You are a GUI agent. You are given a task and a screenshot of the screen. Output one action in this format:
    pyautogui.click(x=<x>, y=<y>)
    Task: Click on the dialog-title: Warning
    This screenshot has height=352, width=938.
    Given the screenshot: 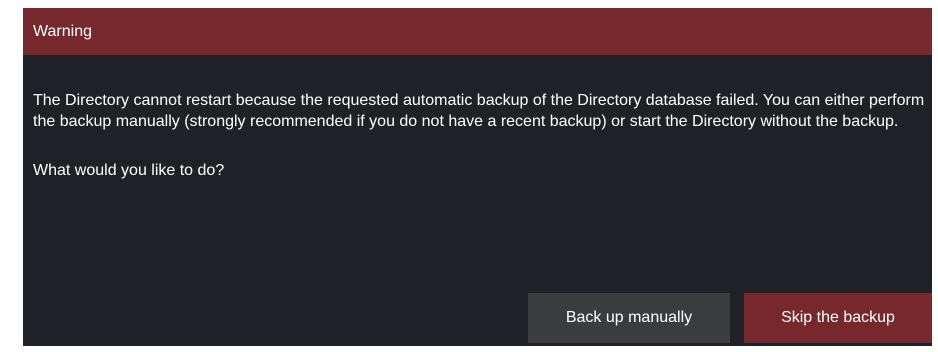 What is the action you would take?
    pyautogui.click(x=62, y=31)
    